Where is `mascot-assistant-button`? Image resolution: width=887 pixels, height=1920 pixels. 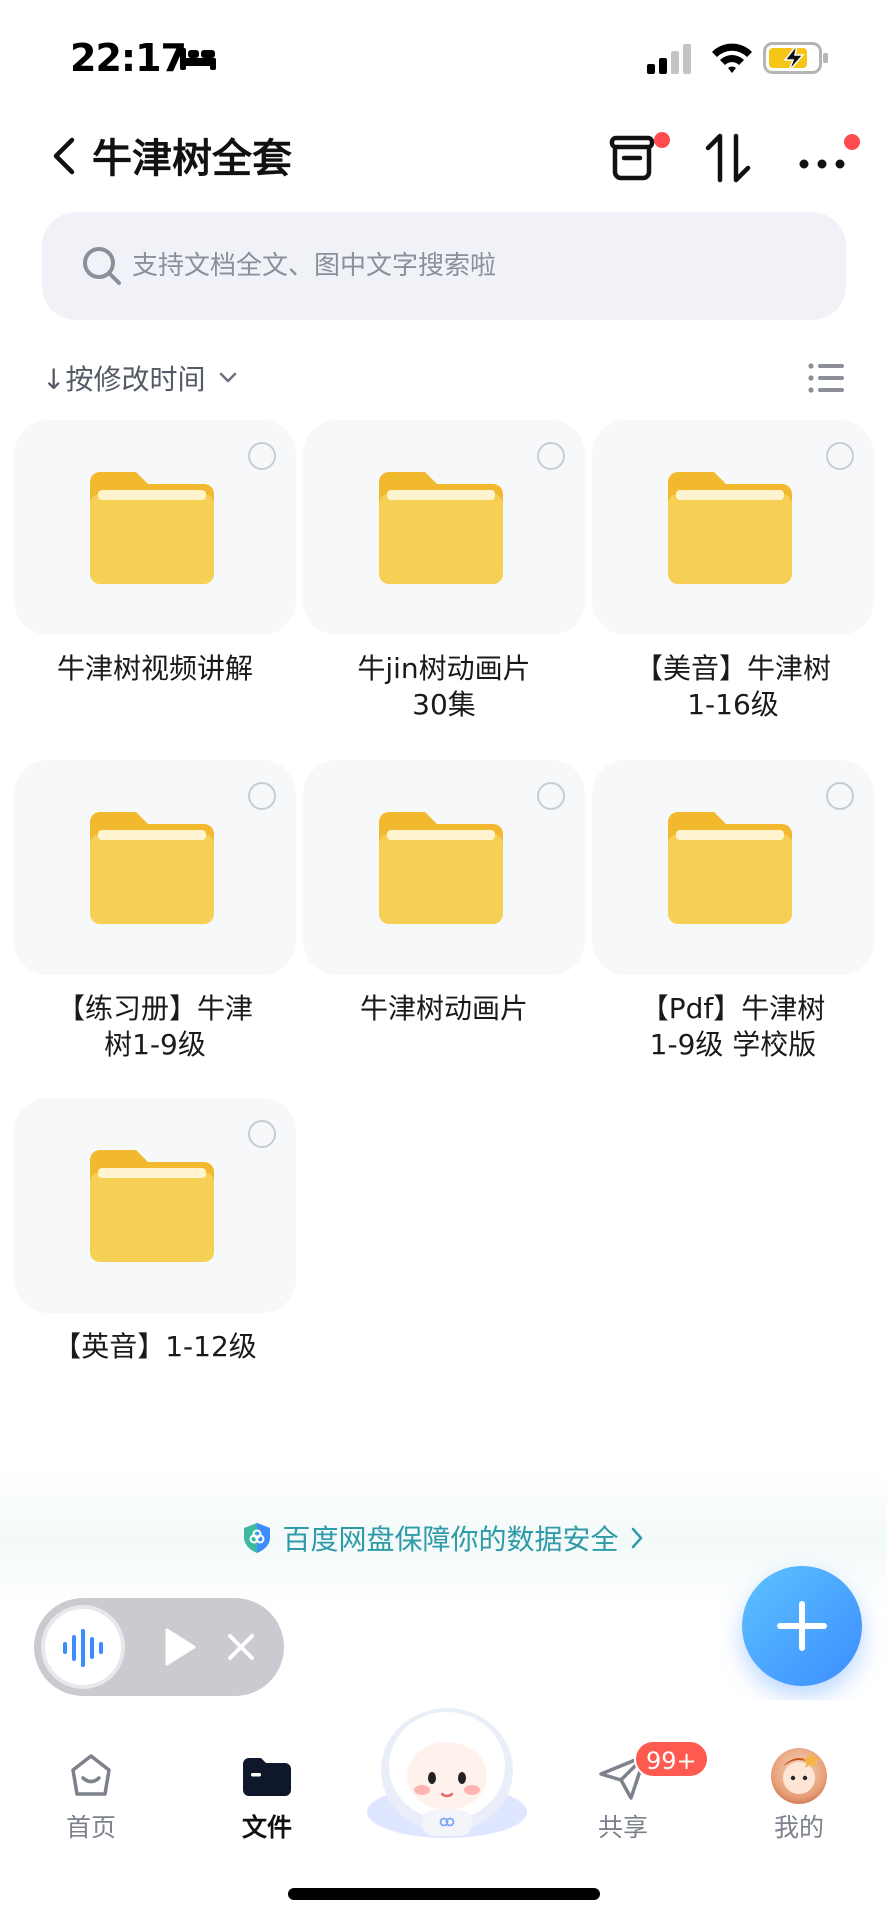
mascot-assistant-button is located at coordinates (447, 1770).